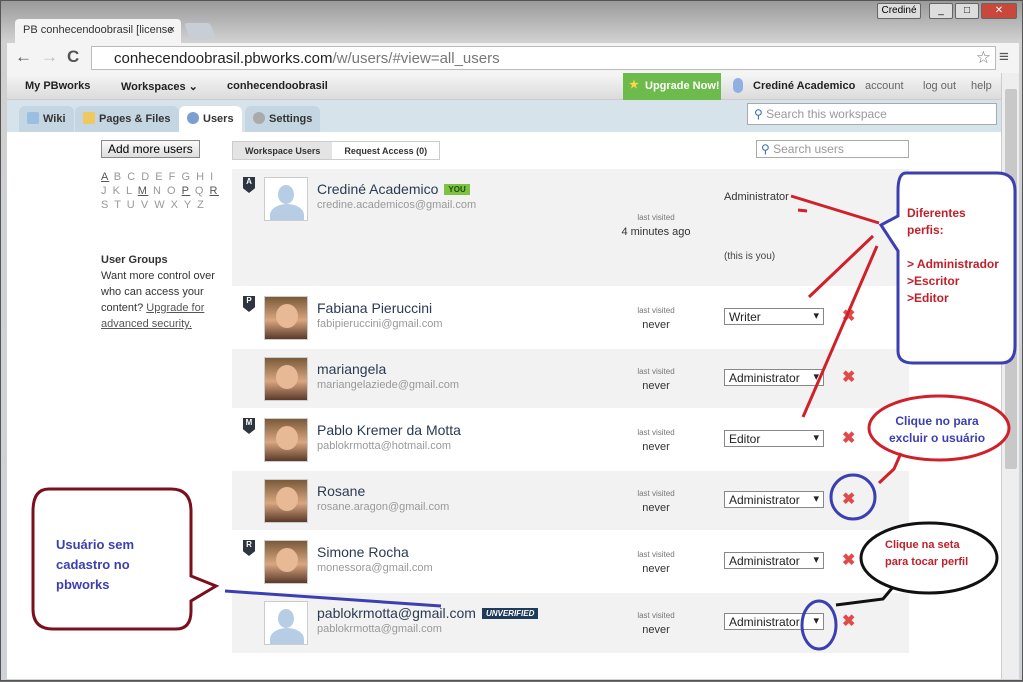  What do you see at coordinates (927, 562) in the screenshot?
I see `annotation-line: para tocar perfil` at bounding box center [927, 562].